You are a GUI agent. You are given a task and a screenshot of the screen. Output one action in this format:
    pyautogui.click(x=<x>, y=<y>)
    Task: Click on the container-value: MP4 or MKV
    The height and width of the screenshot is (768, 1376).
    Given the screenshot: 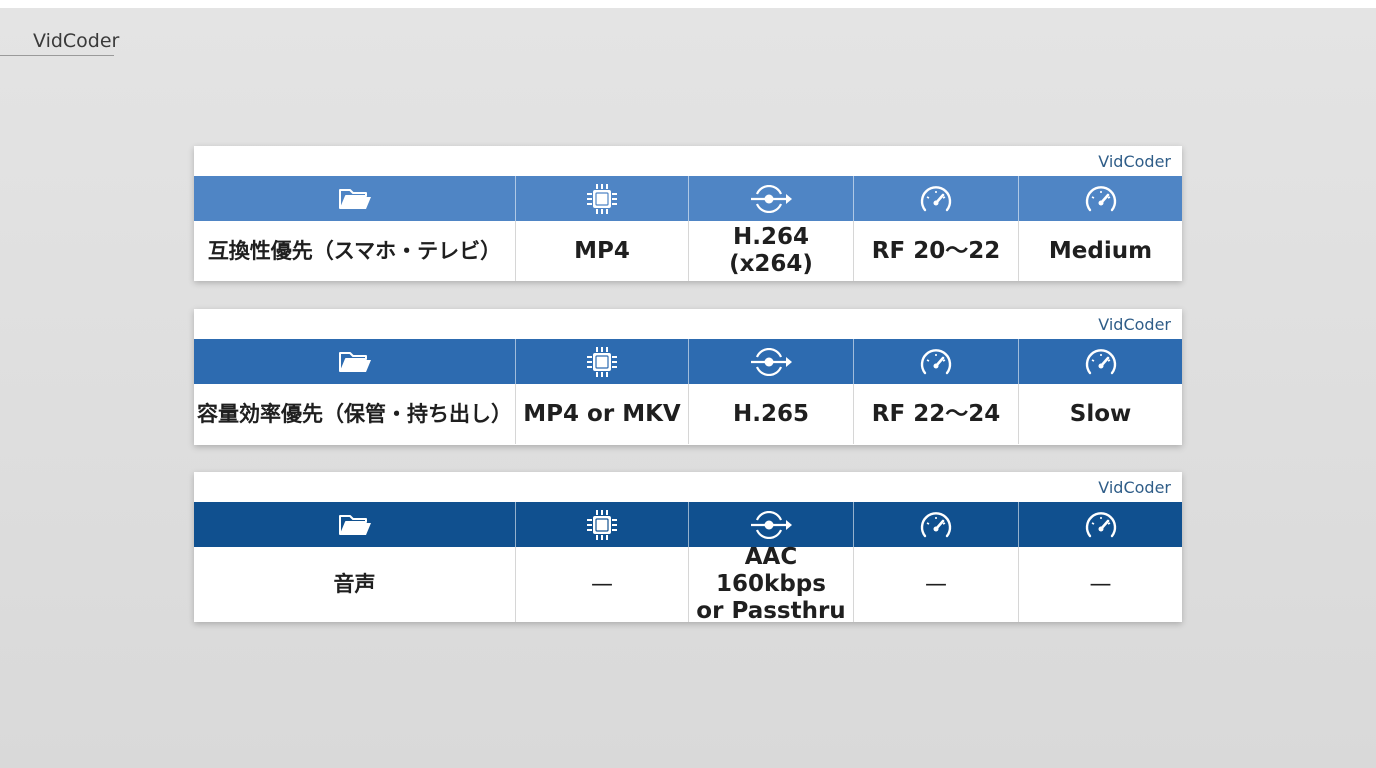 What is the action you would take?
    pyautogui.click(x=602, y=413)
    